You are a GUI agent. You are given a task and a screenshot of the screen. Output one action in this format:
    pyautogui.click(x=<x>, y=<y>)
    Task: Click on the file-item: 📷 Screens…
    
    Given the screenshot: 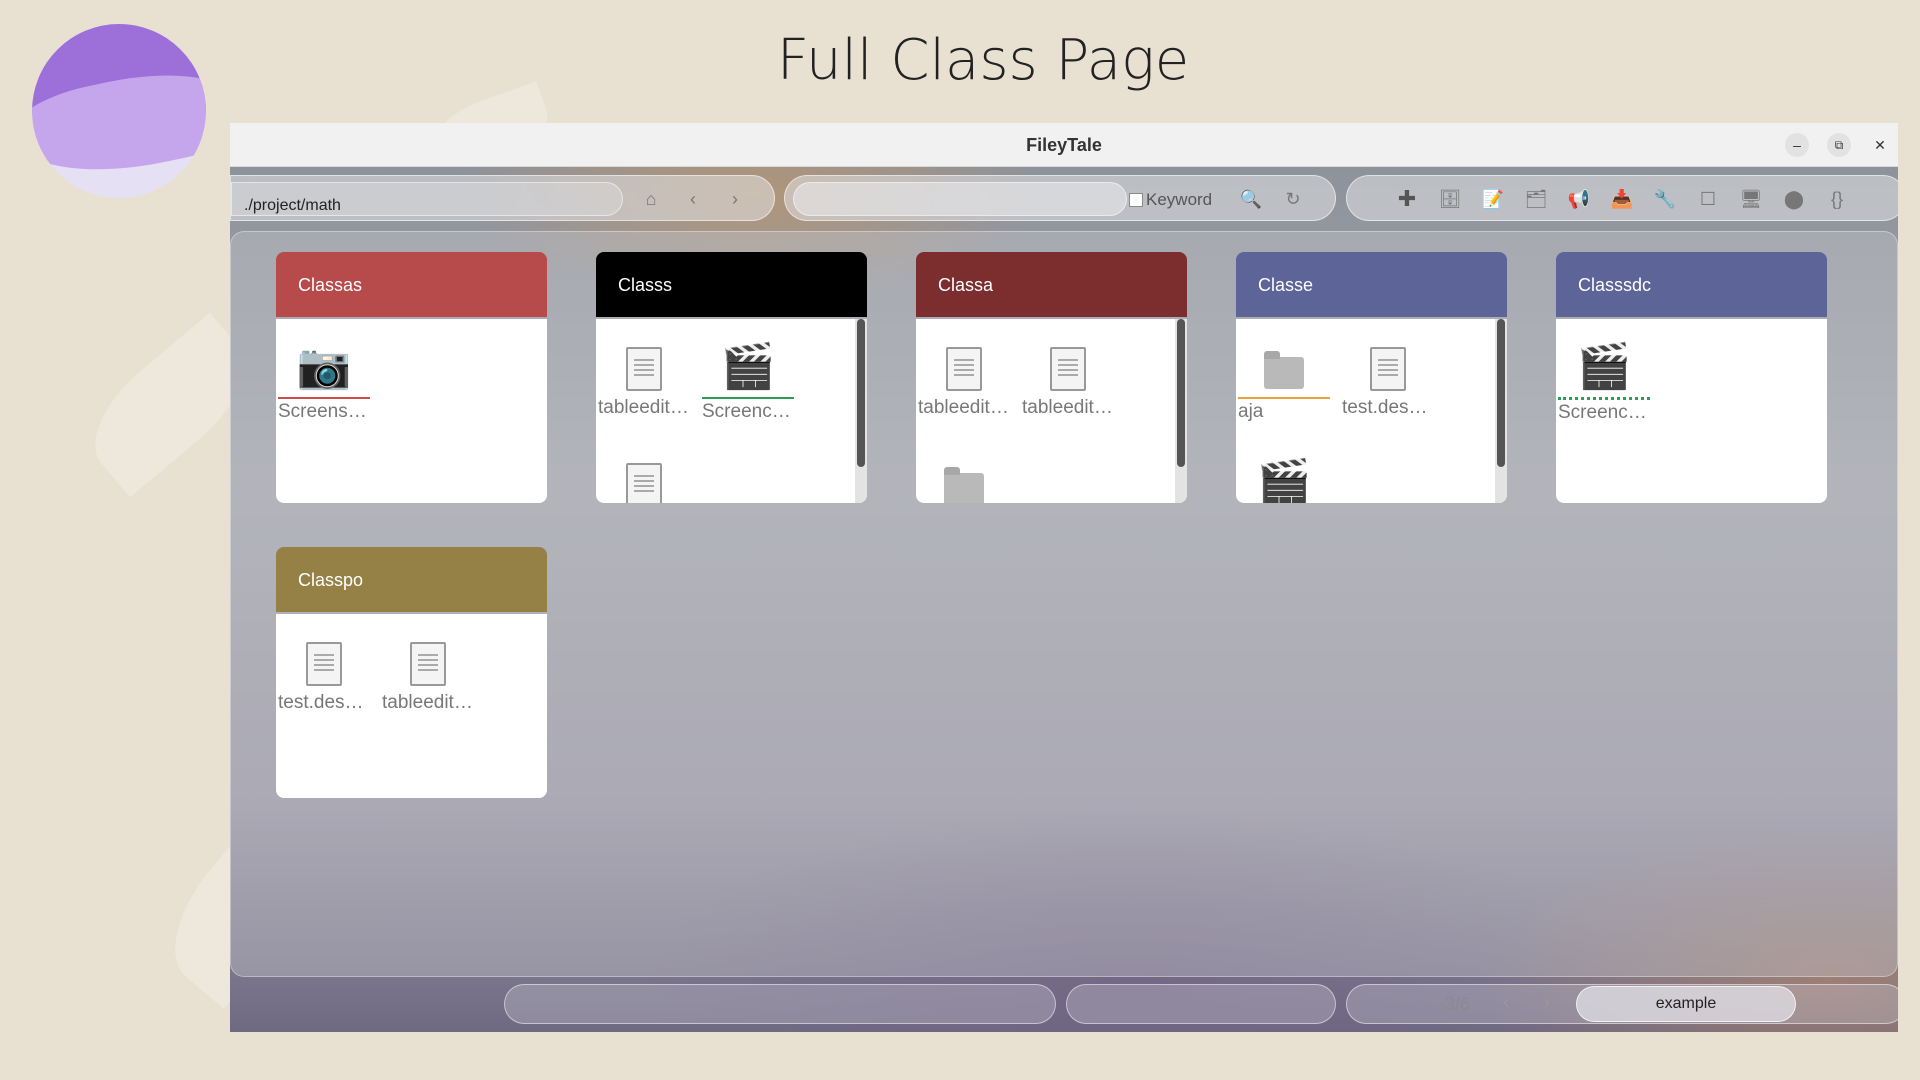 What is the action you would take?
    pyautogui.click(x=324, y=381)
    